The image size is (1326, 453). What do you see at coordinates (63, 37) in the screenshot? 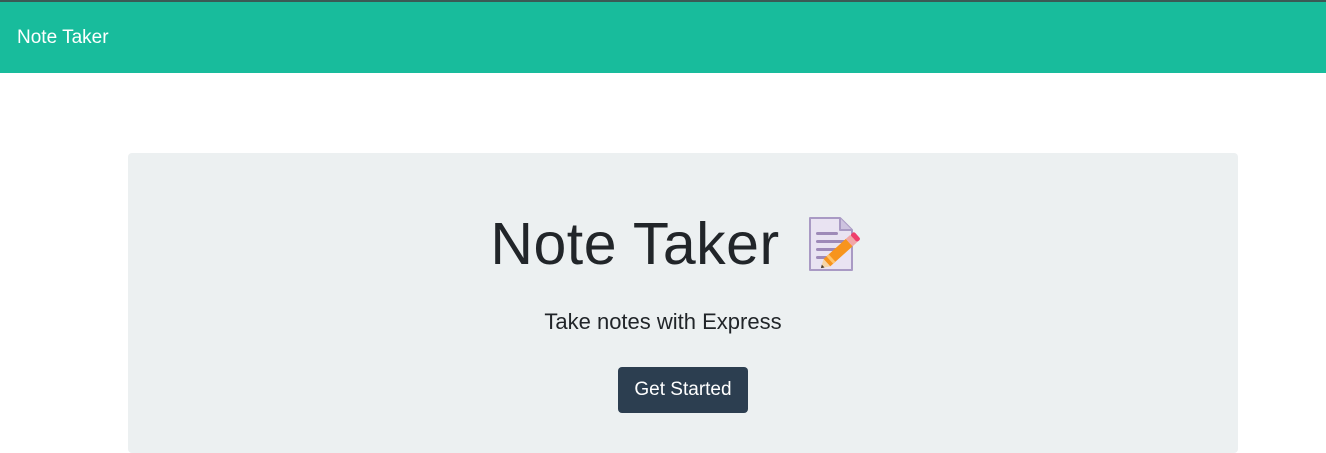
I see `navbar-brand-link: Note Taker` at bounding box center [63, 37].